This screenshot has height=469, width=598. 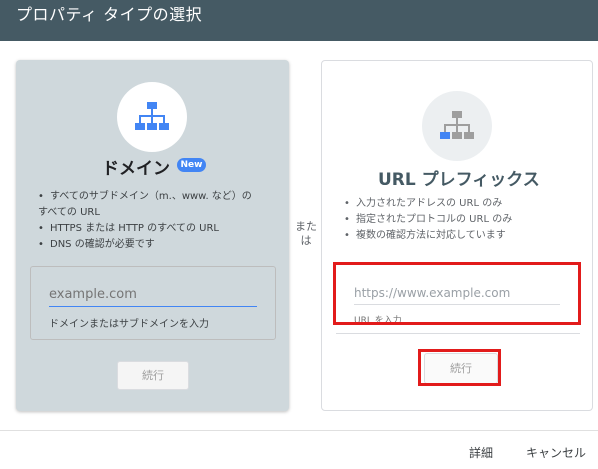 I want to click on or-separator-line1: また, so click(x=306, y=226).